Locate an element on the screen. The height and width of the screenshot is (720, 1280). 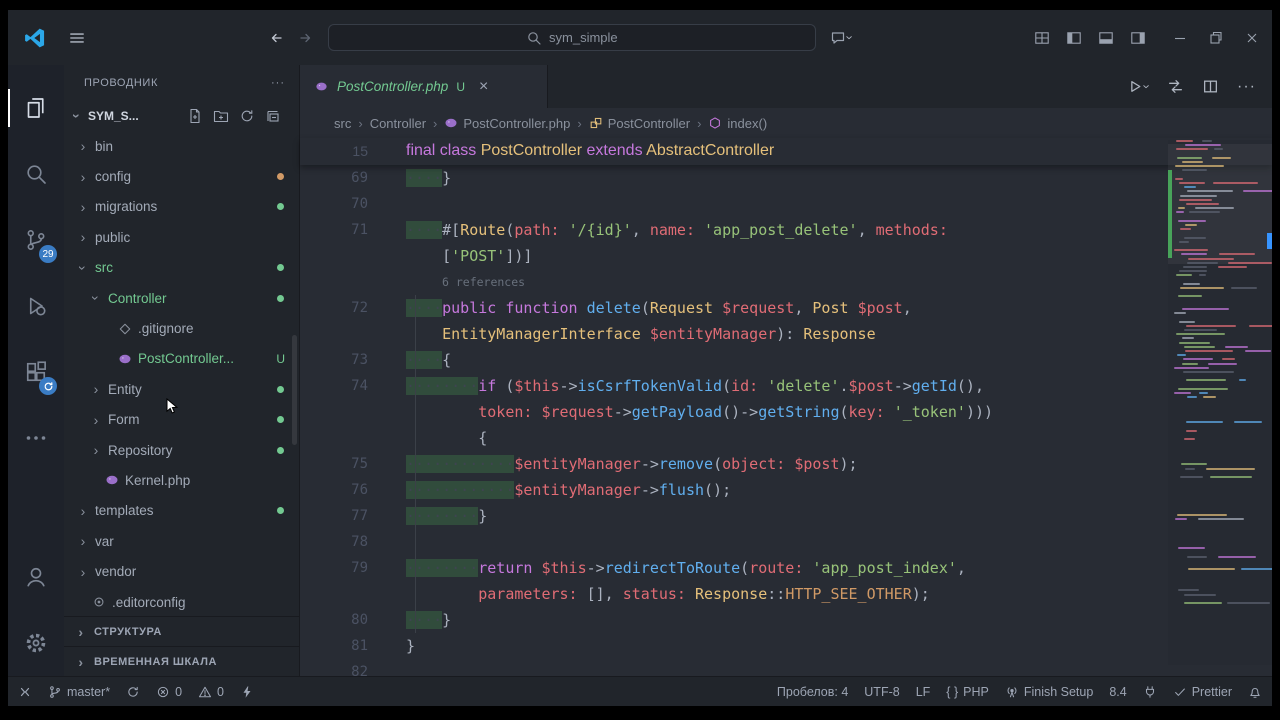
restore-icon is located at coordinates (1216, 38).